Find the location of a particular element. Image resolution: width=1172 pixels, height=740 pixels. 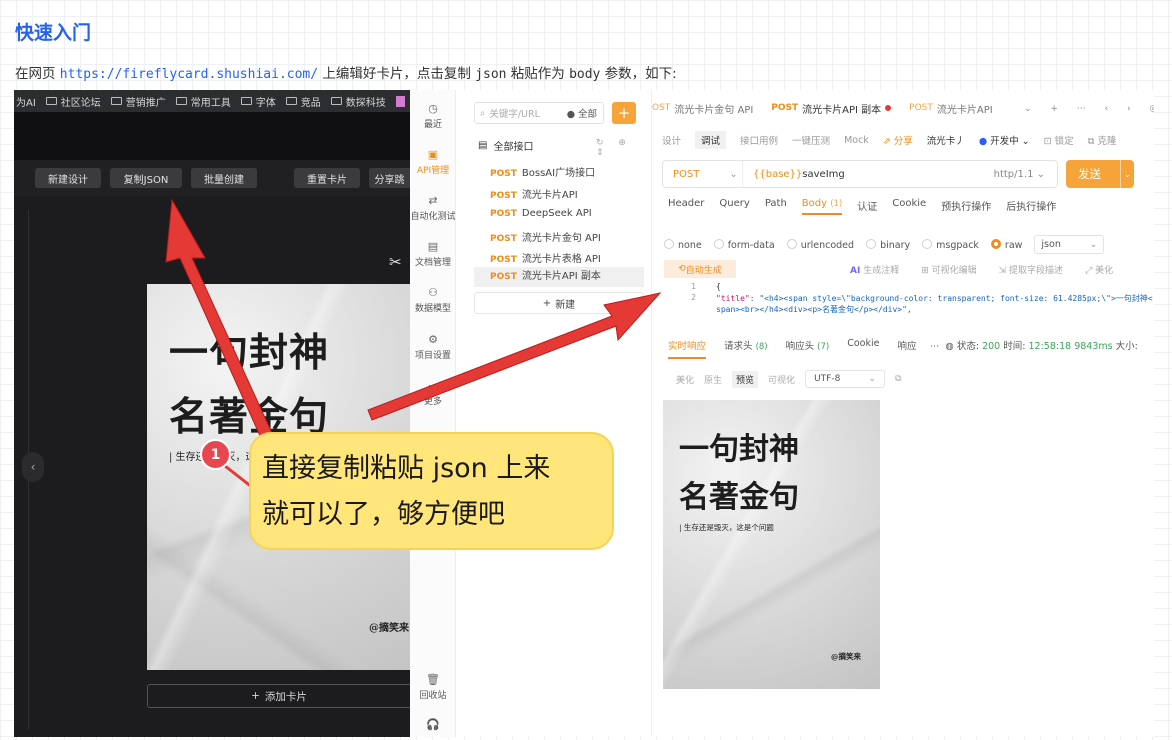

callout-note: 直接复制粘贴 json 上来 就可以了，够方便吧 is located at coordinates (431, 491).